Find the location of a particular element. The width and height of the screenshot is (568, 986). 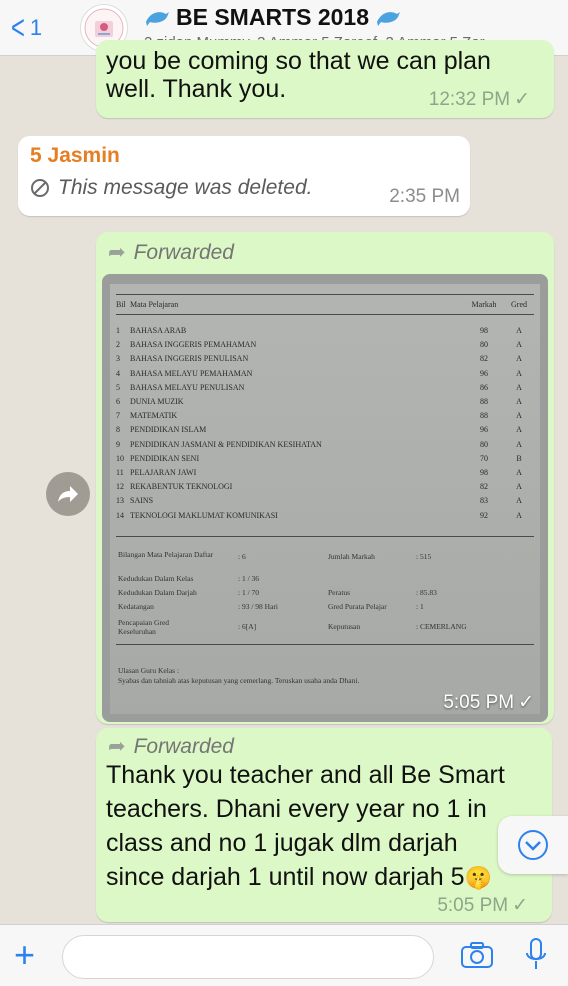

table-cell: 7 is located at coordinates (118, 416).